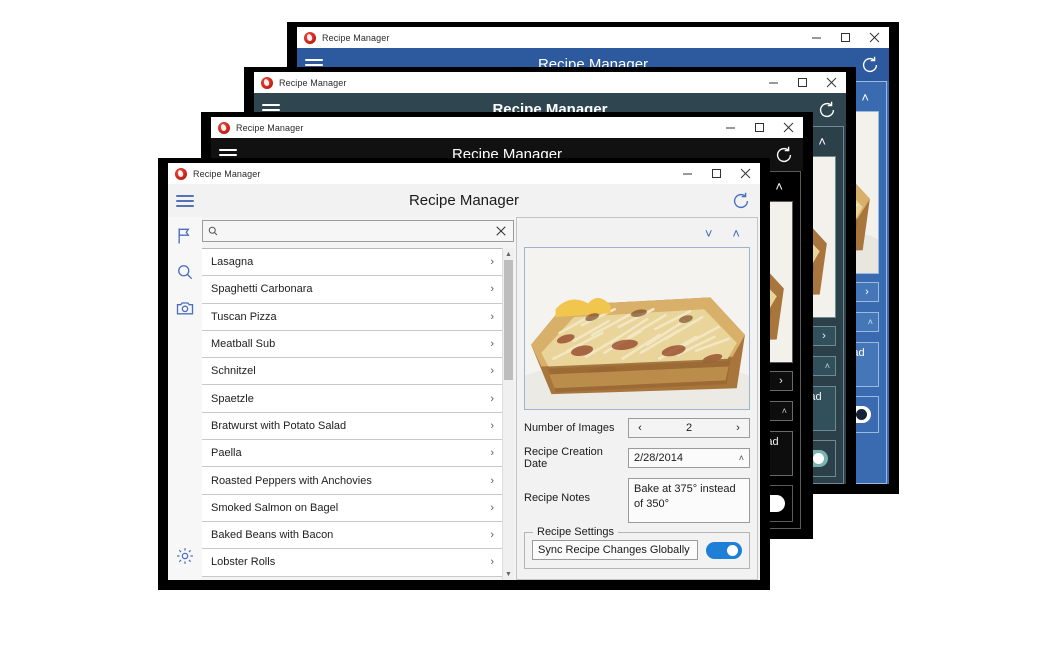 The height and width of the screenshot is (654, 1049). I want to click on scrollbar-thumb, so click(508, 320).